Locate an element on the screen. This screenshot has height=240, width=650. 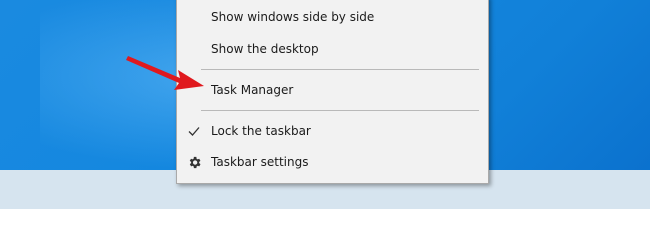
gear-icon is located at coordinates (194, 162).